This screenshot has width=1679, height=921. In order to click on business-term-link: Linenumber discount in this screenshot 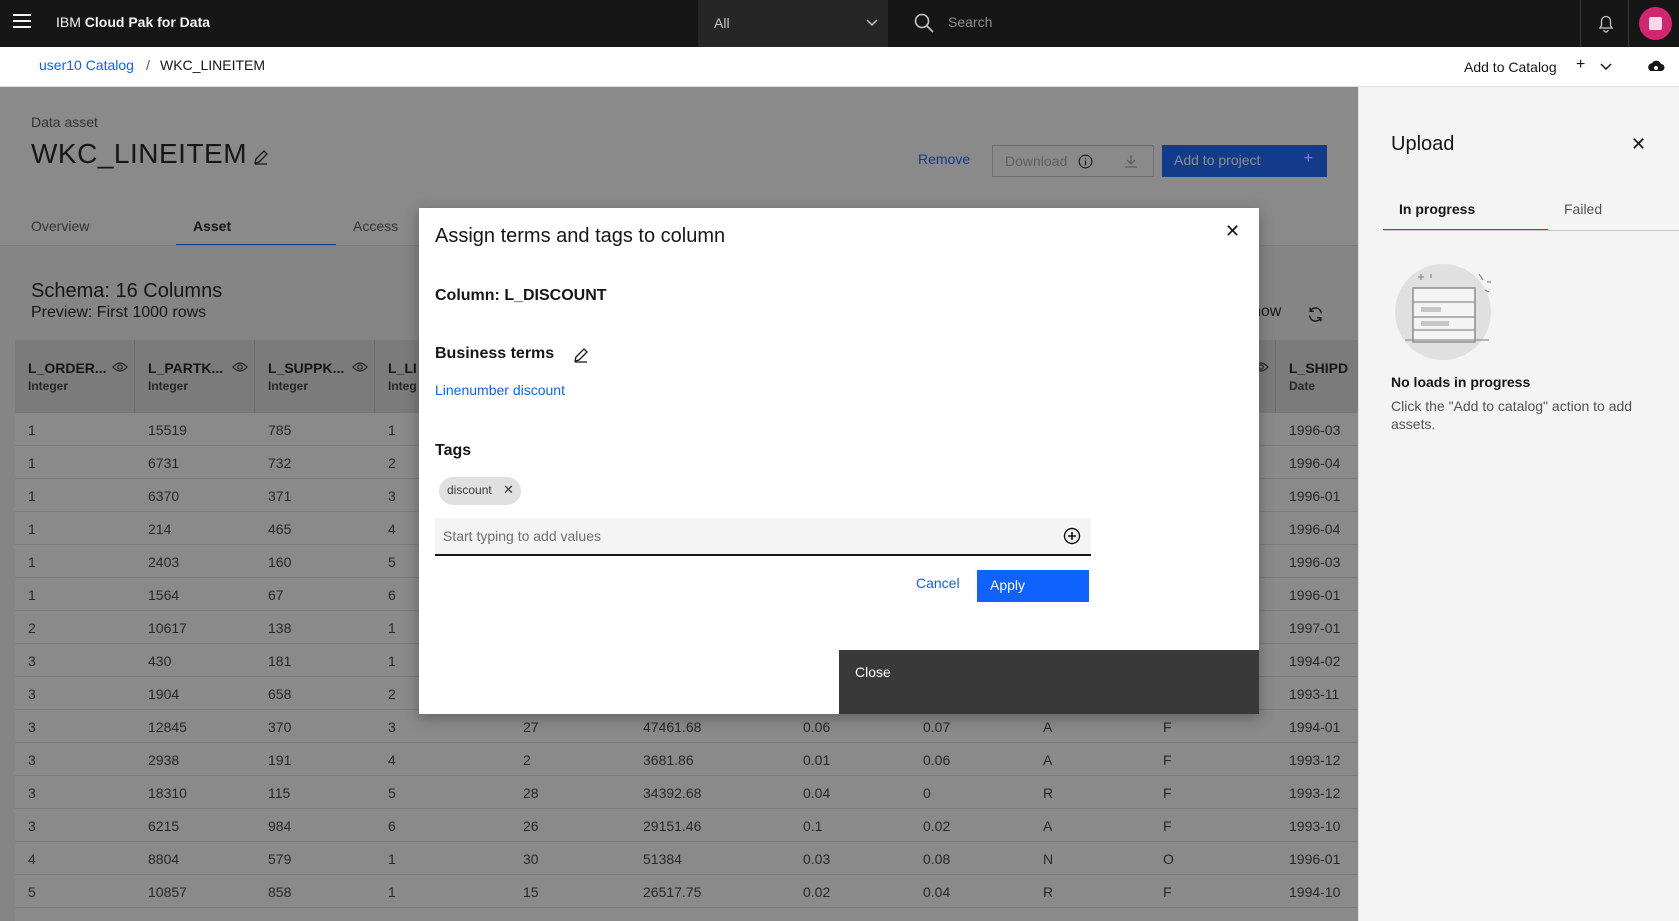, I will do `click(500, 390)`.